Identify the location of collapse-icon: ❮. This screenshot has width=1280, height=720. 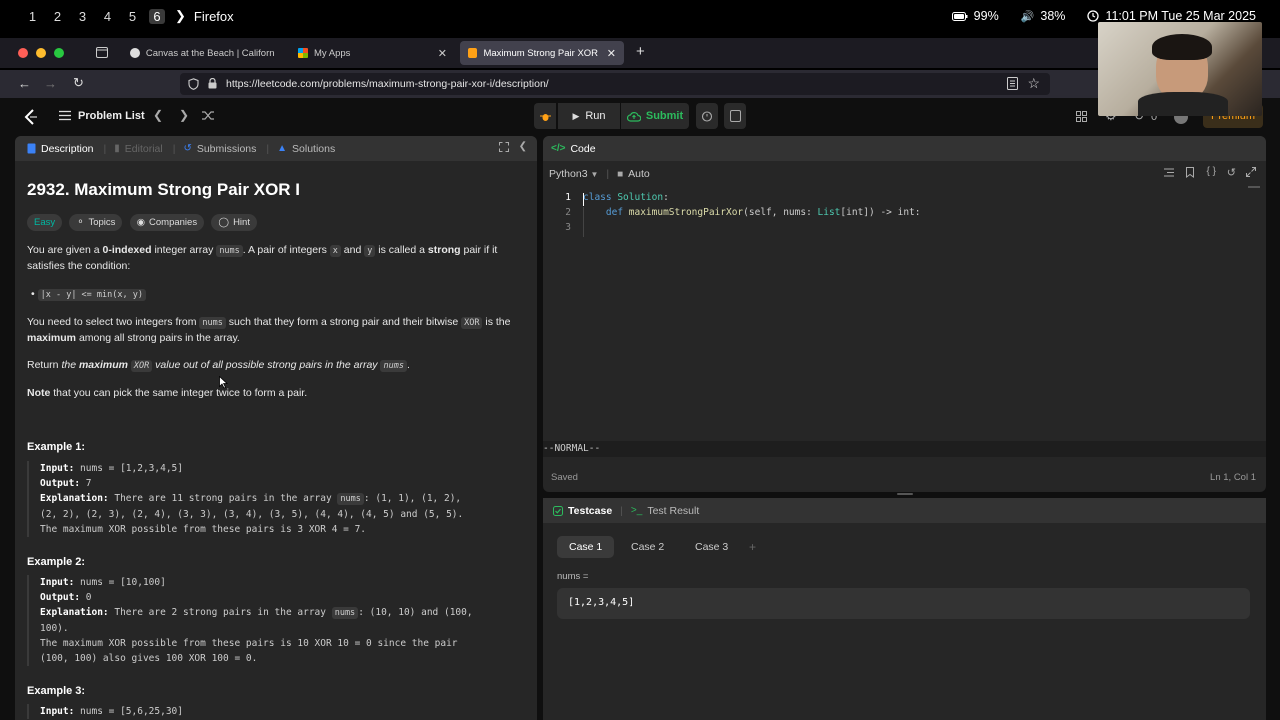
(523, 146).